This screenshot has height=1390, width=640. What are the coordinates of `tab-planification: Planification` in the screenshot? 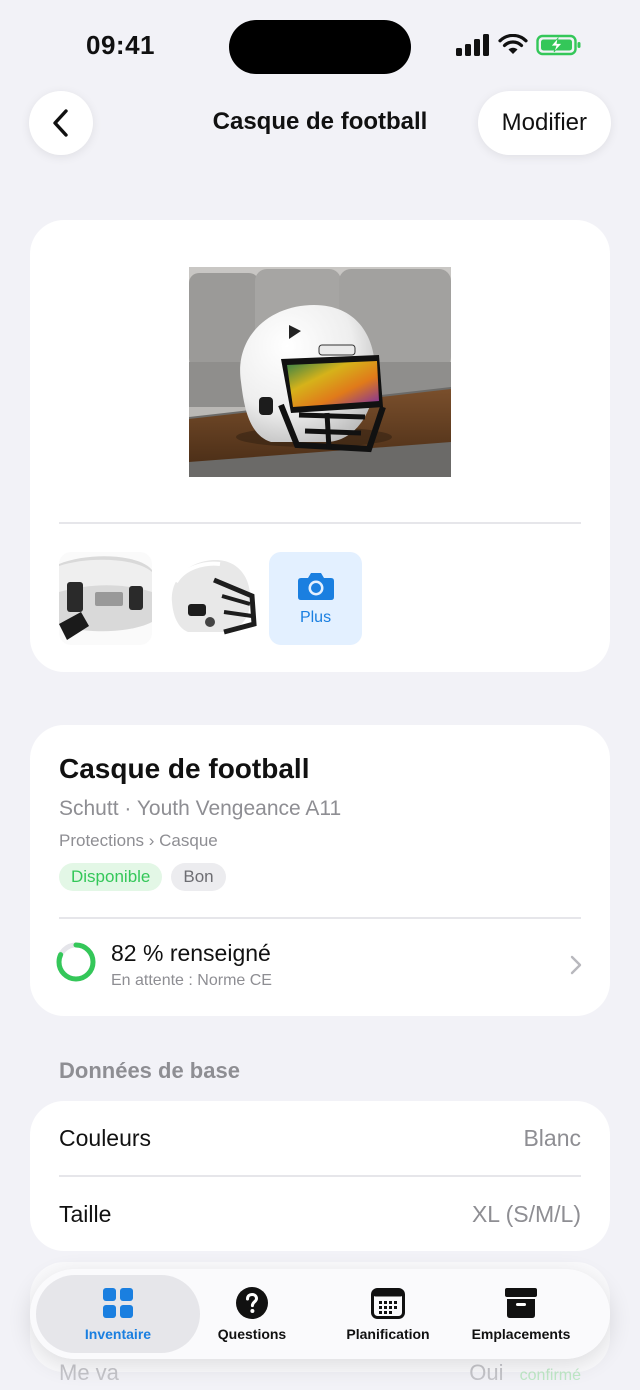 It's located at (388, 1314).